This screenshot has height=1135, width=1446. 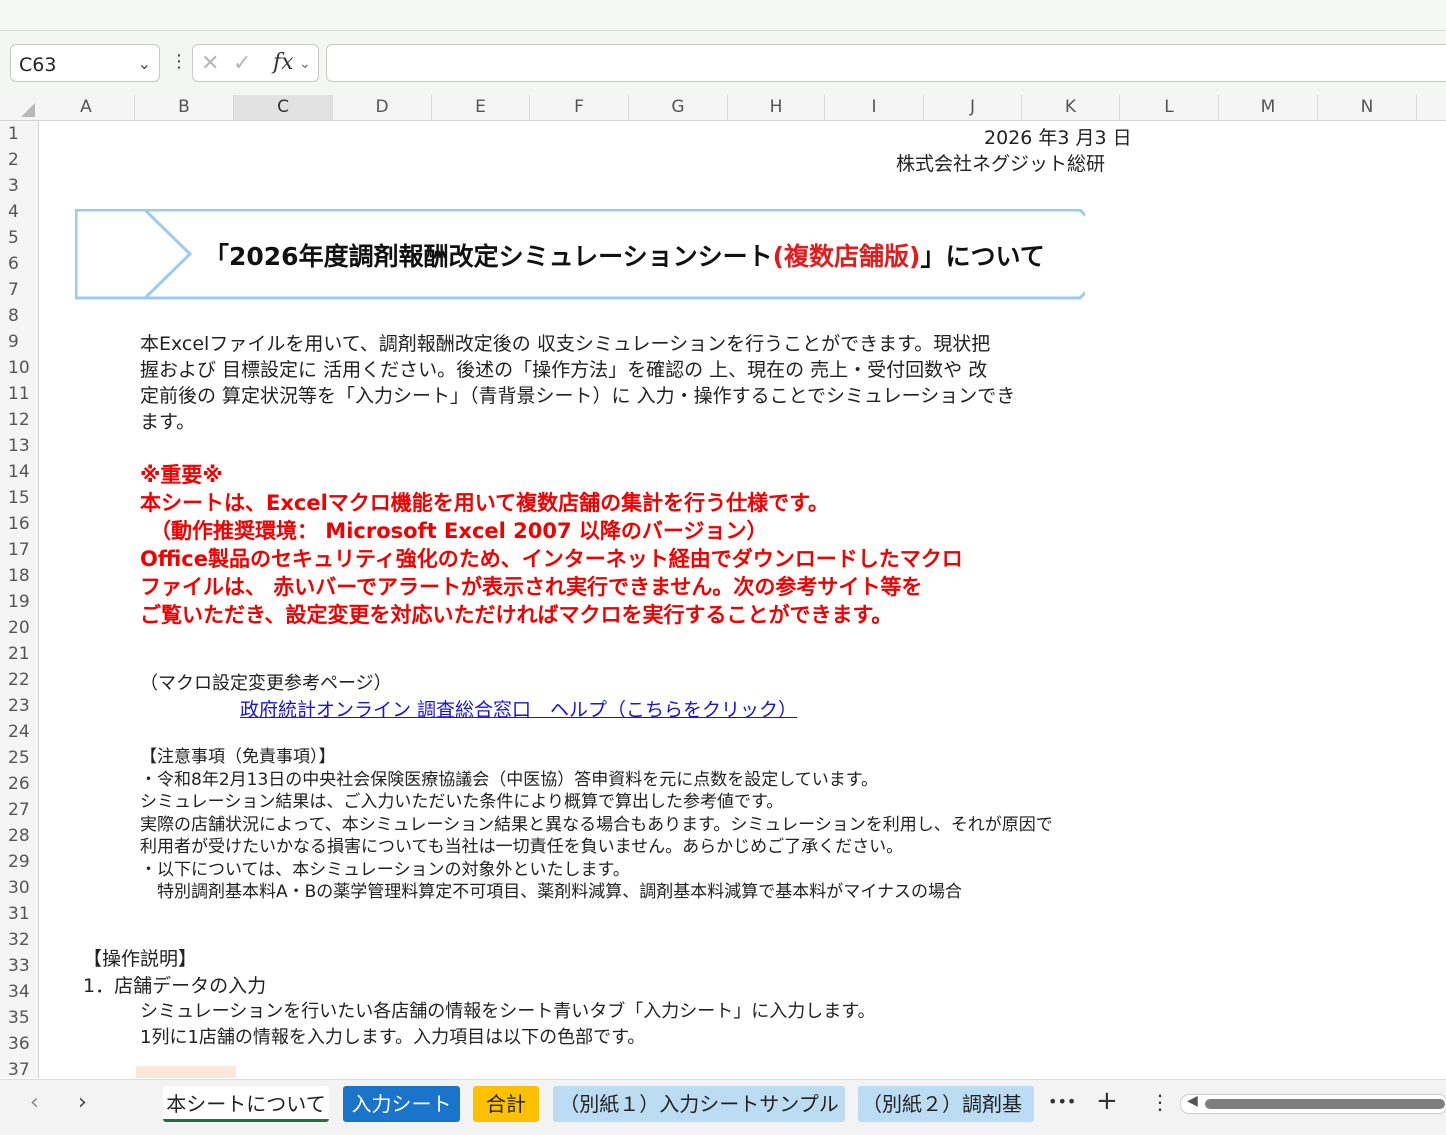 I want to click on column-header-g: G, so click(x=678, y=107).